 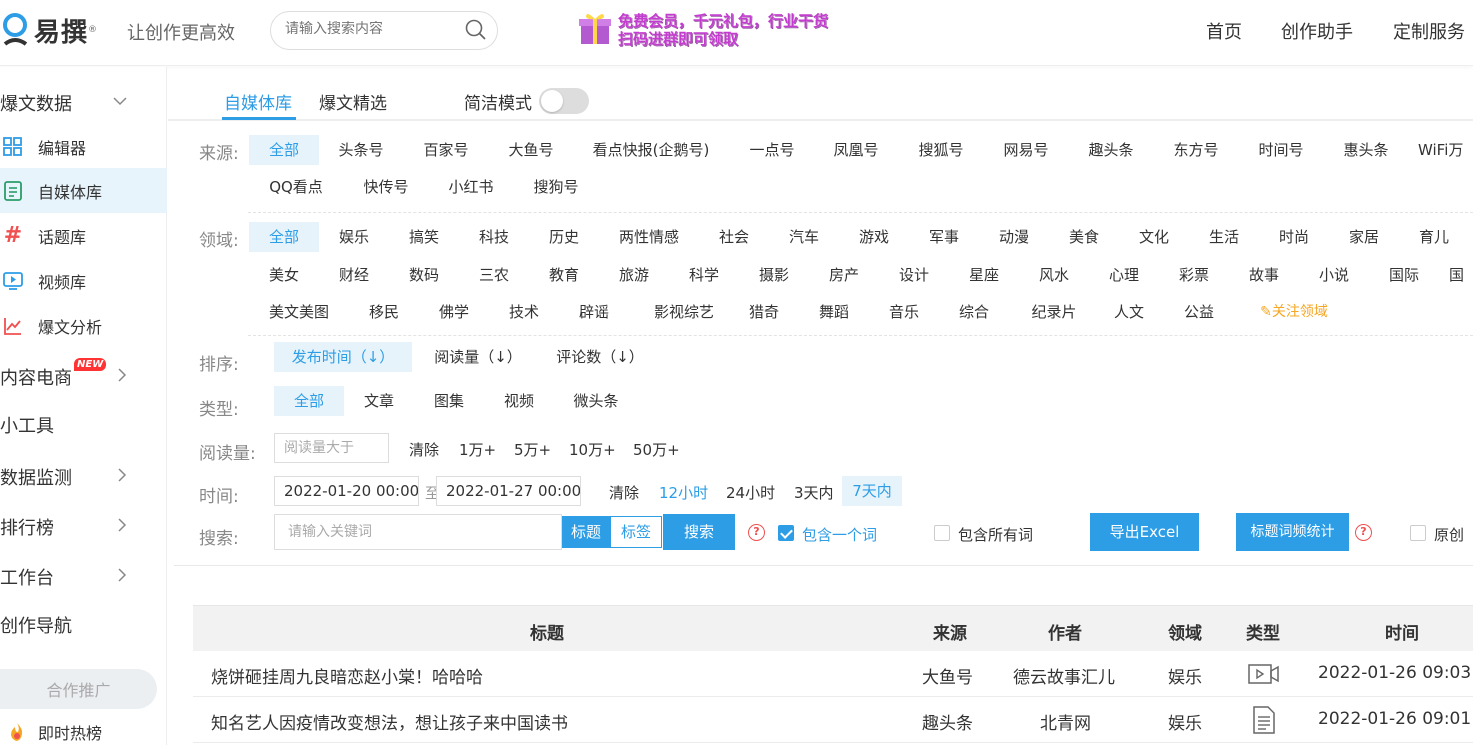 I want to click on time-option: 12小时, so click(x=683, y=492).